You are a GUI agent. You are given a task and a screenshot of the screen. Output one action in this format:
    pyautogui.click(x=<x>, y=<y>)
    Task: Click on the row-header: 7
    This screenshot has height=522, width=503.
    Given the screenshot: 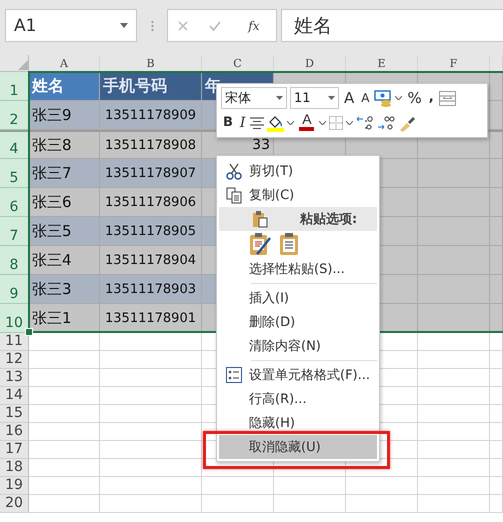 What is the action you would take?
    pyautogui.click(x=14, y=231)
    